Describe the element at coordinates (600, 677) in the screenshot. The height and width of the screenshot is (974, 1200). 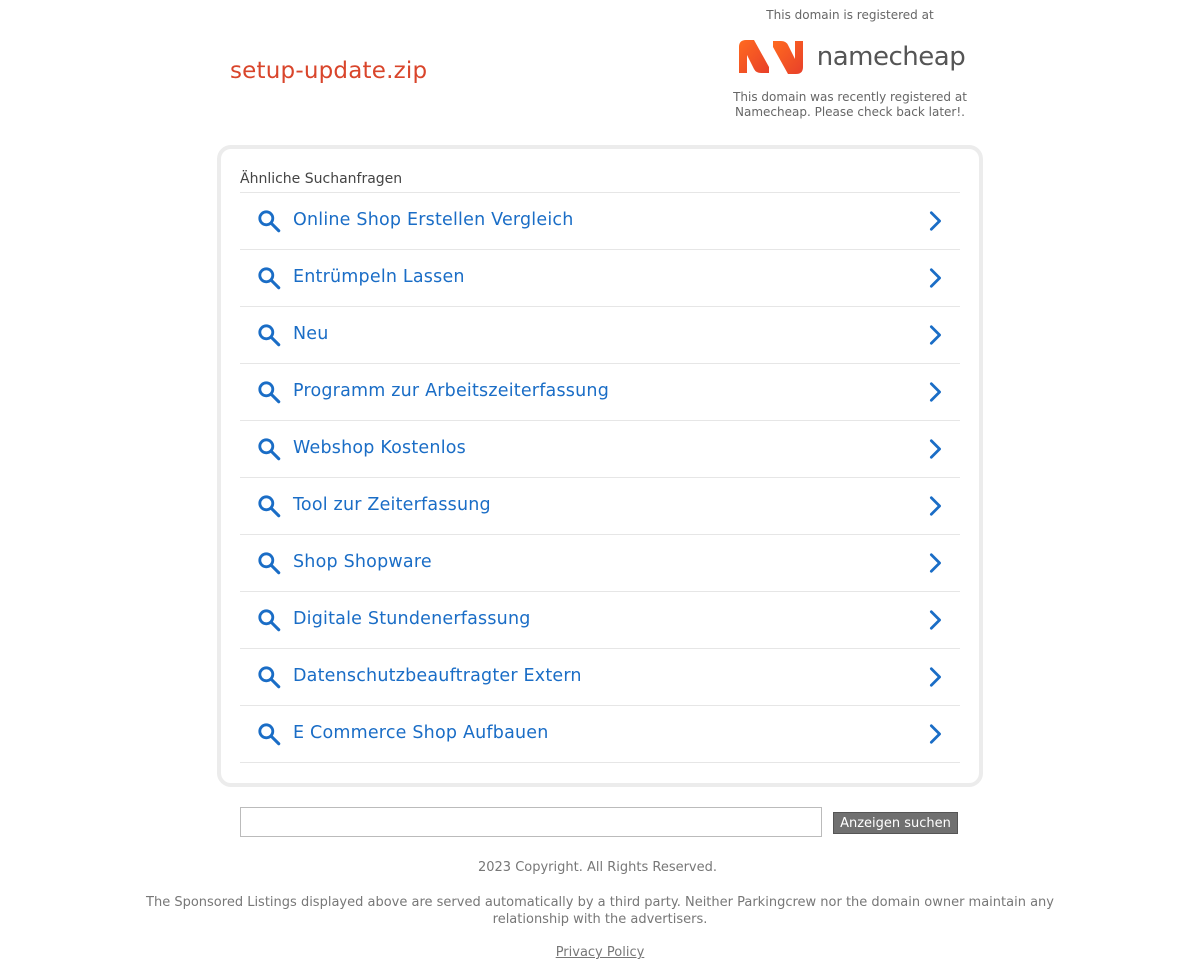
I see `list-item: Datenschutzbeauftragter Extern` at that location.